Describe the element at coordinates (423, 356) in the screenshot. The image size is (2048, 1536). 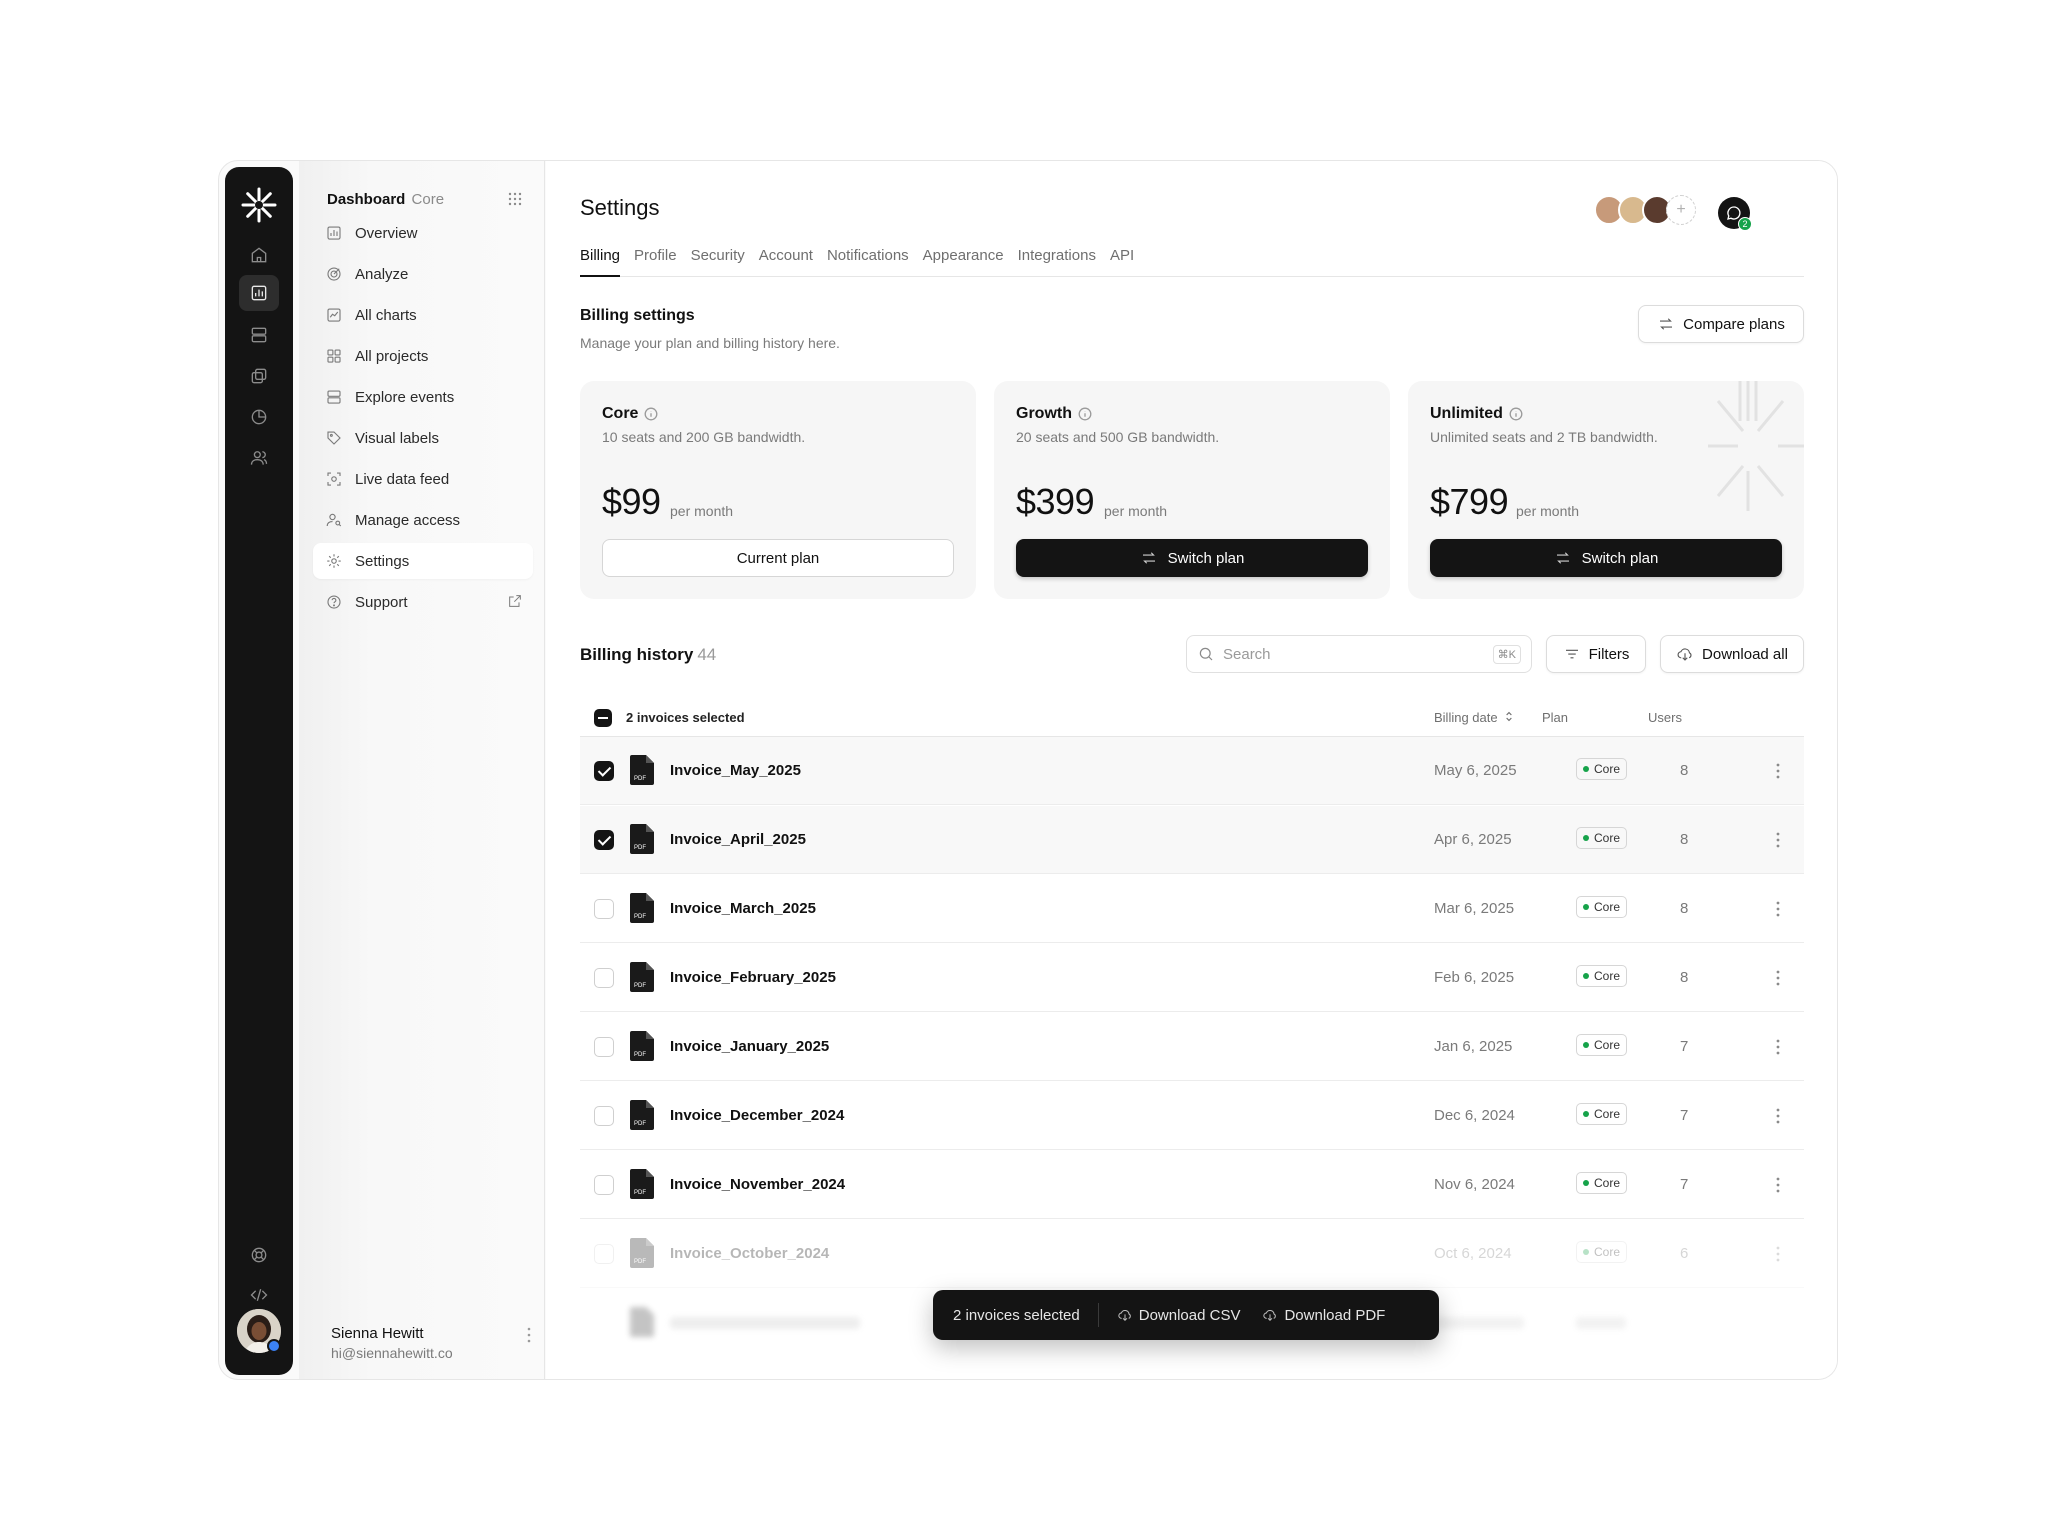
I see `sidebar-item-all-projects: All projects` at that location.